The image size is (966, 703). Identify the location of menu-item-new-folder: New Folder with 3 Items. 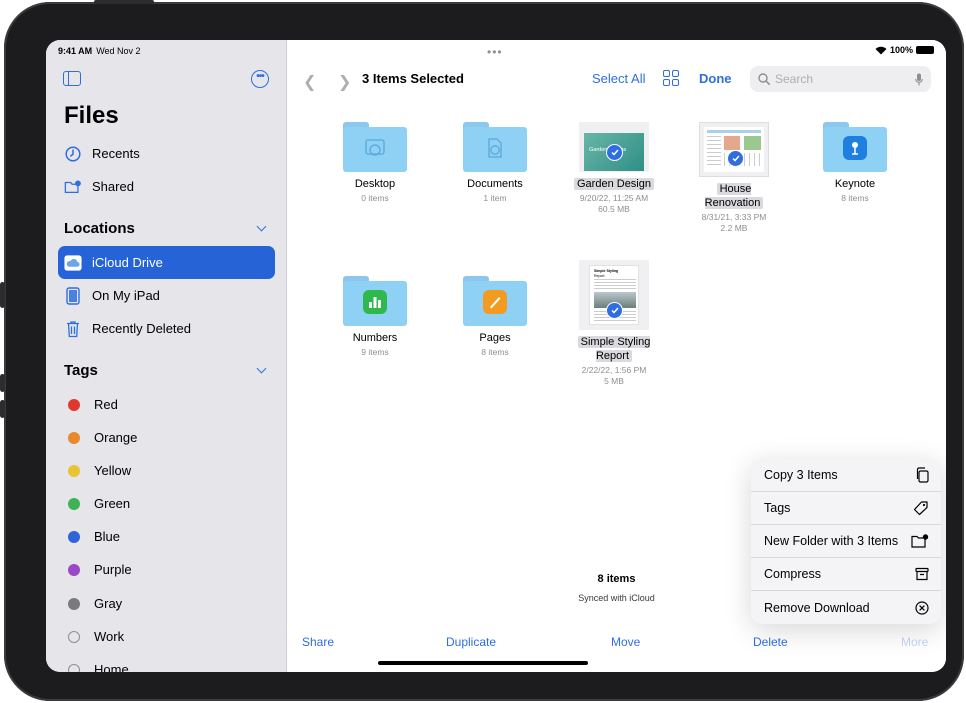
(846, 541).